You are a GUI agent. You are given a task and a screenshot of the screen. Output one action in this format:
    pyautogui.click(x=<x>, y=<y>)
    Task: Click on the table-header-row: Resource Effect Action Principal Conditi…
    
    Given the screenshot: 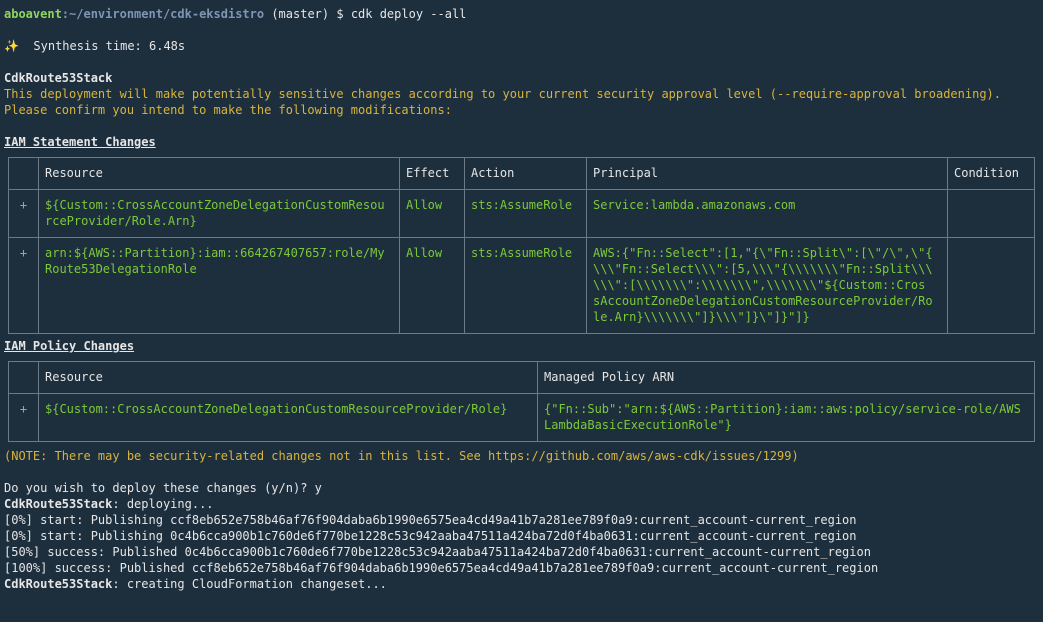 What is the action you would take?
    pyautogui.click(x=521, y=173)
    